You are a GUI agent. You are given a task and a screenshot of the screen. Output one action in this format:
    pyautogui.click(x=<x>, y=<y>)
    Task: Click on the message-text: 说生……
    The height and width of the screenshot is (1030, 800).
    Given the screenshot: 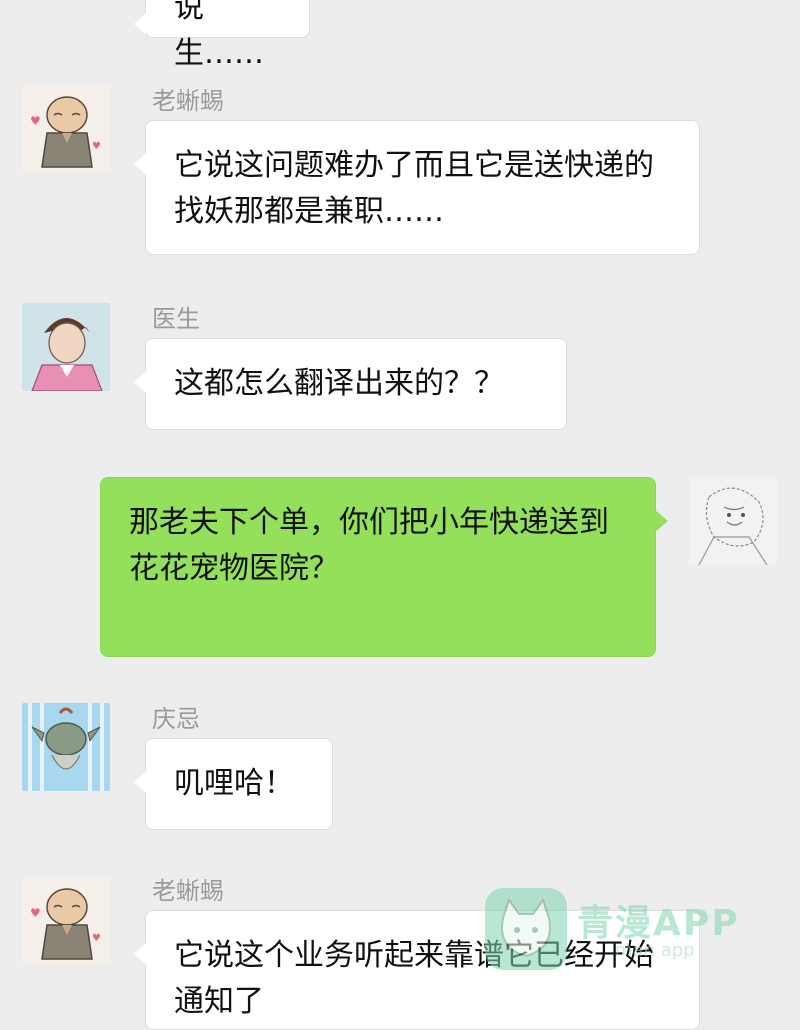 What is the action you would take?
    pyautogui.click(x=219, y=35)
    